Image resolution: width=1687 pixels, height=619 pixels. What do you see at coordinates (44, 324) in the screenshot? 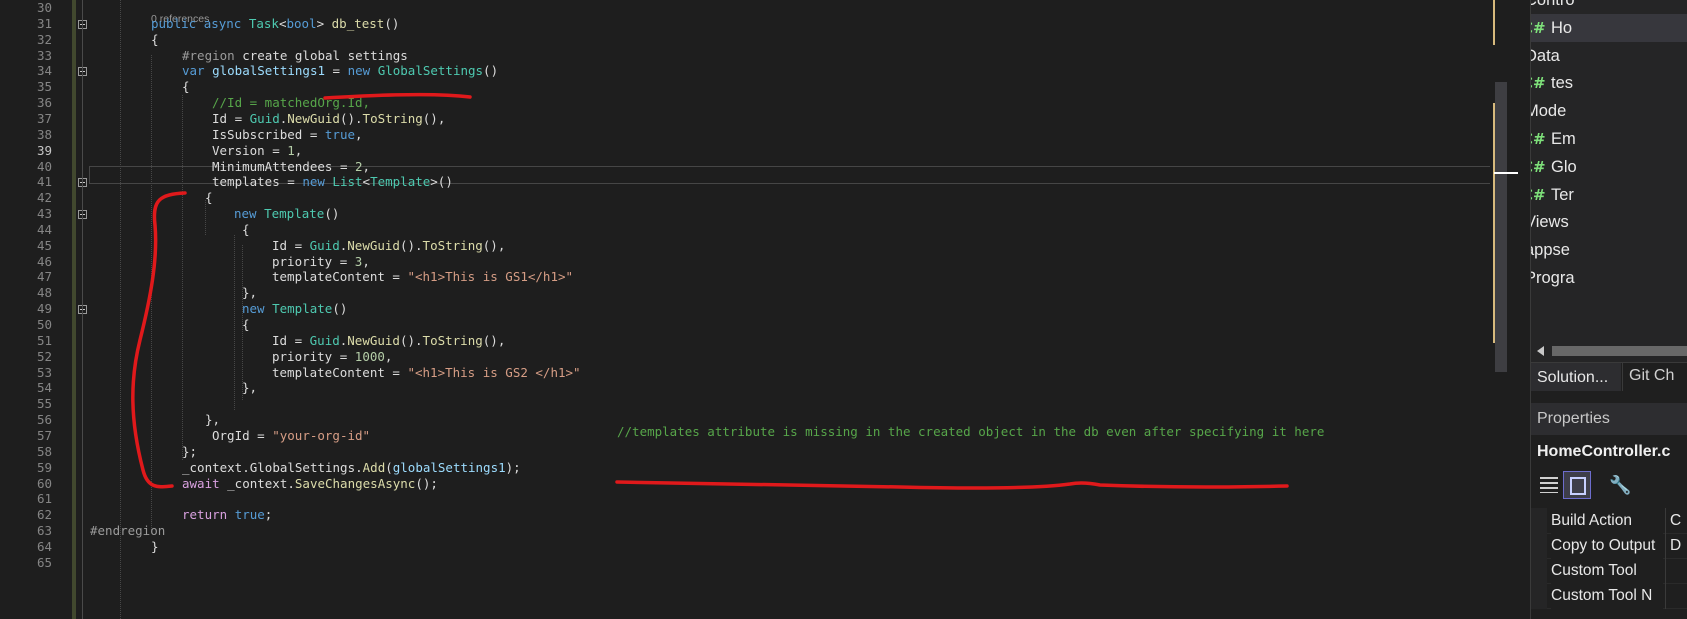
I see `line-number: 50` at bounding box center [44, 324].